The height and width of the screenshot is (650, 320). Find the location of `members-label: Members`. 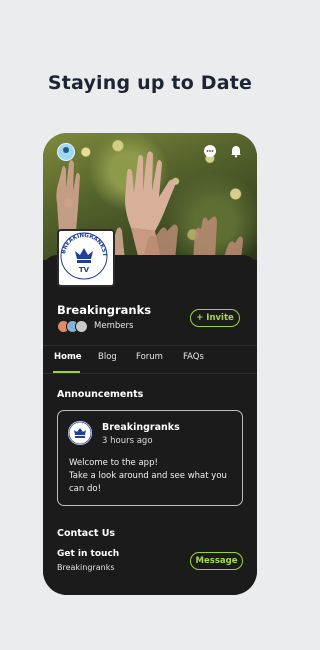

members-label: Members is located at coordinates (114, 326).